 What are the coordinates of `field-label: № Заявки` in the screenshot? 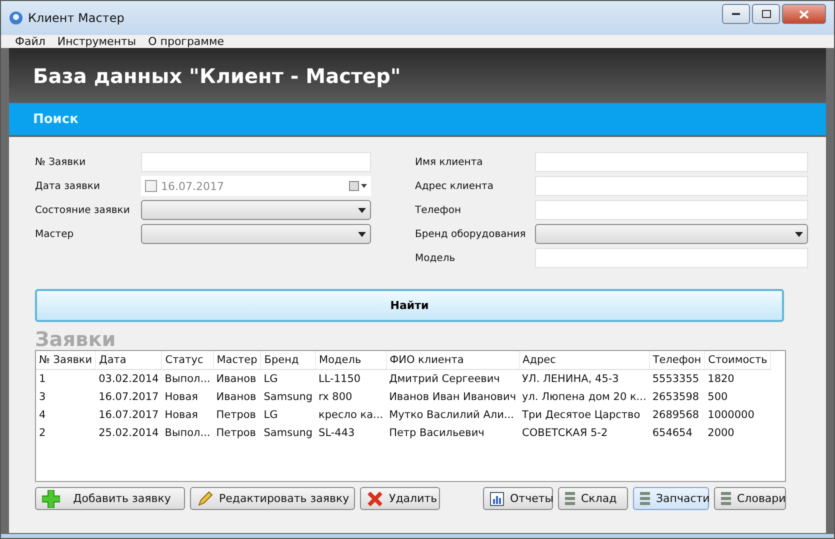 It's located at (61, 162).